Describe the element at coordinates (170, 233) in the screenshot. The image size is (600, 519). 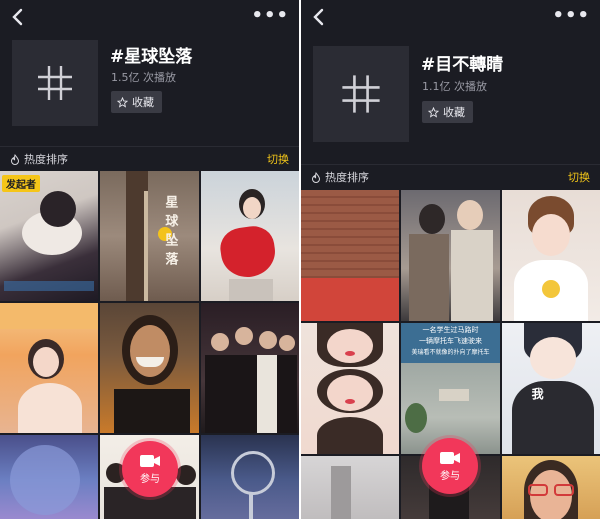
I see `video-caption: 星球坠落` at that location.